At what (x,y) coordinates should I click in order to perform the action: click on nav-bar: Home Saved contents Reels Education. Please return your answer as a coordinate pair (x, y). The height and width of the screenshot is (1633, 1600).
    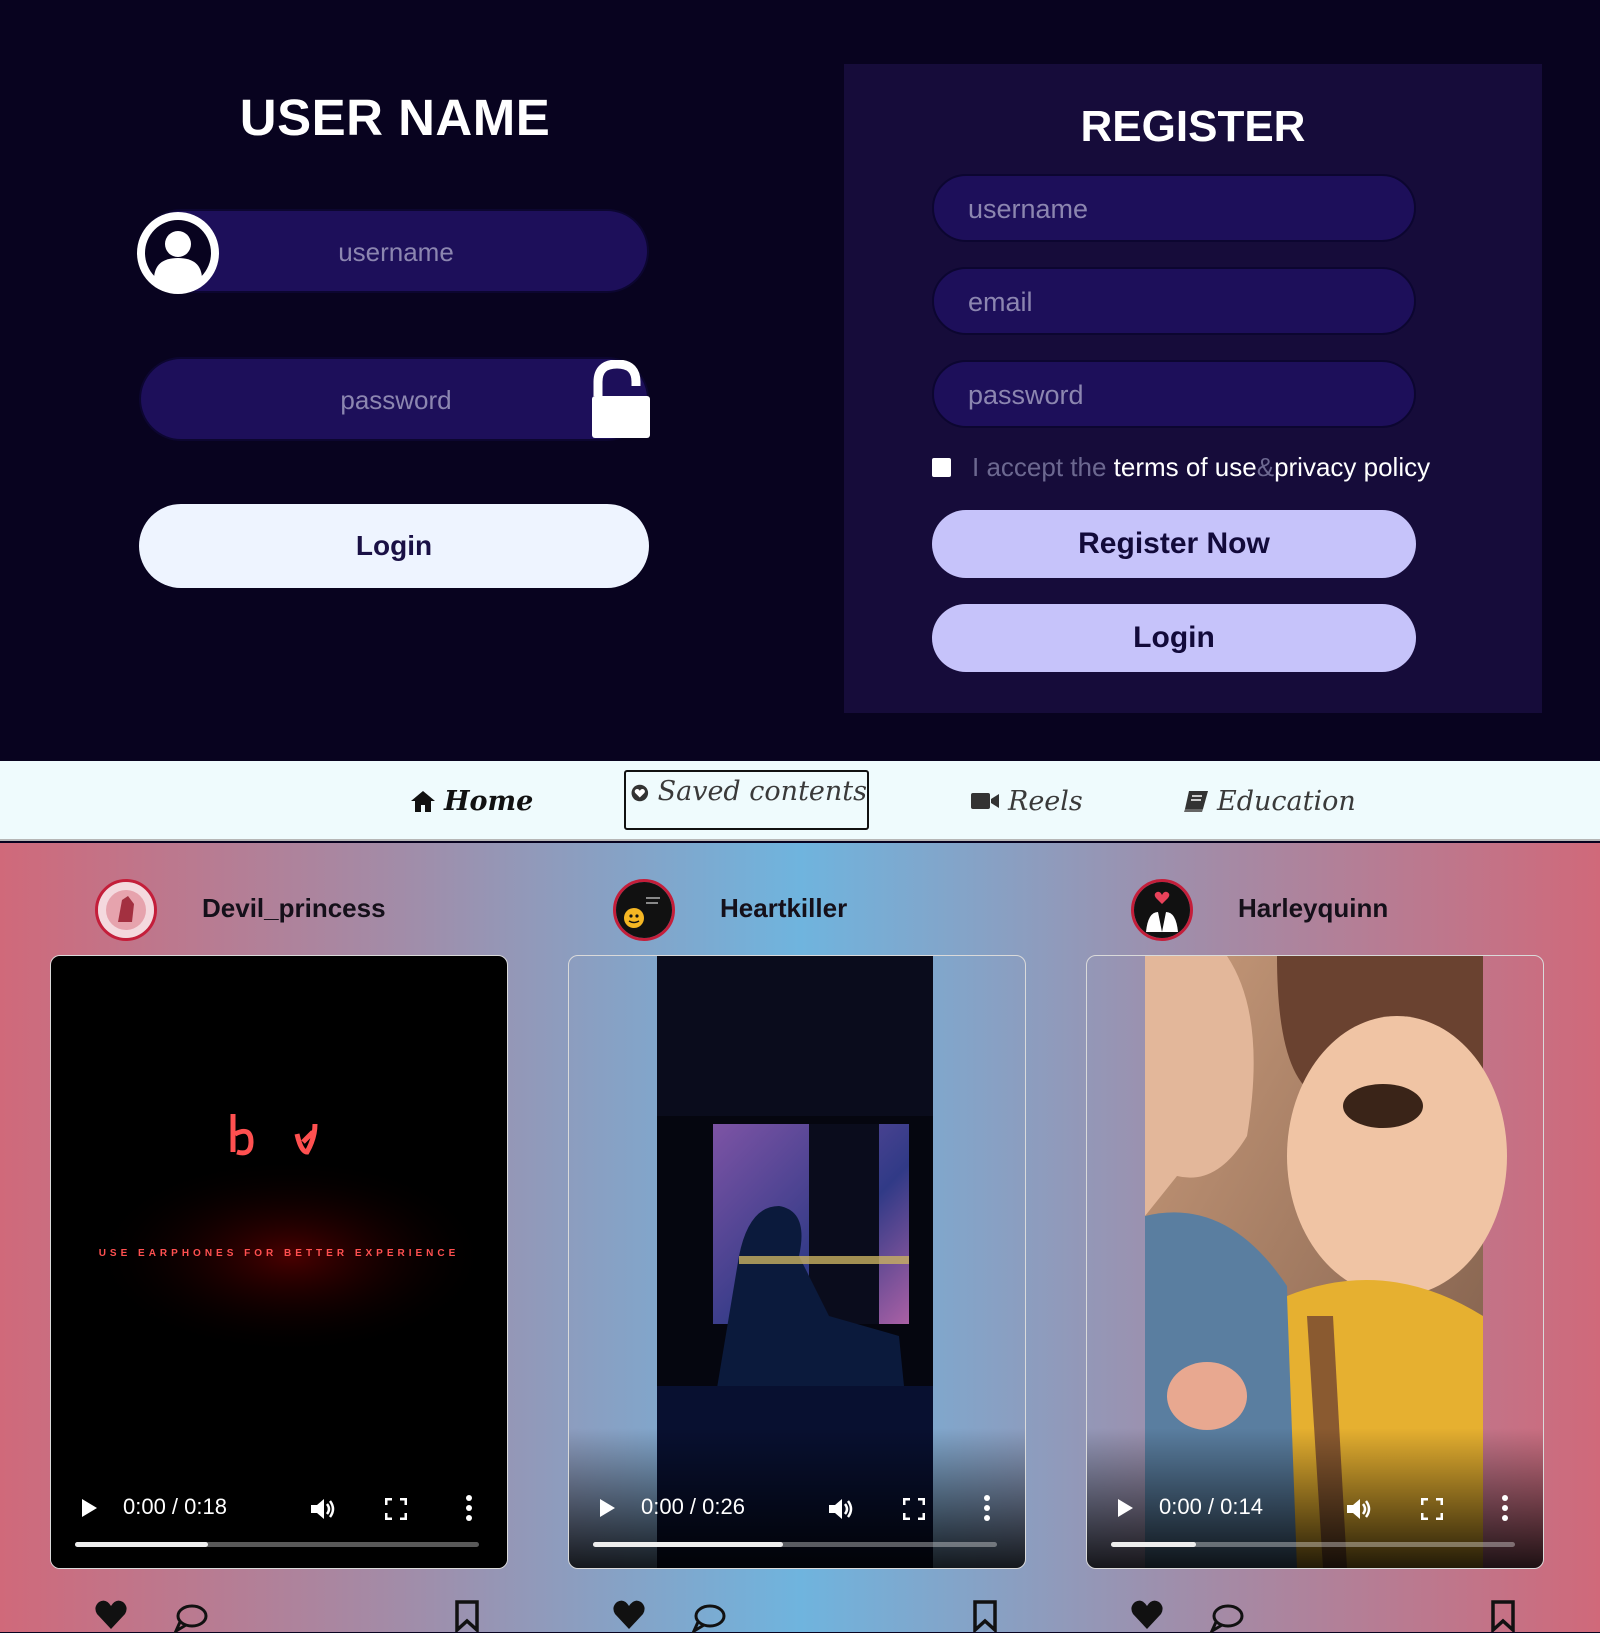
    Looking at the image, I should click on (800, 801).